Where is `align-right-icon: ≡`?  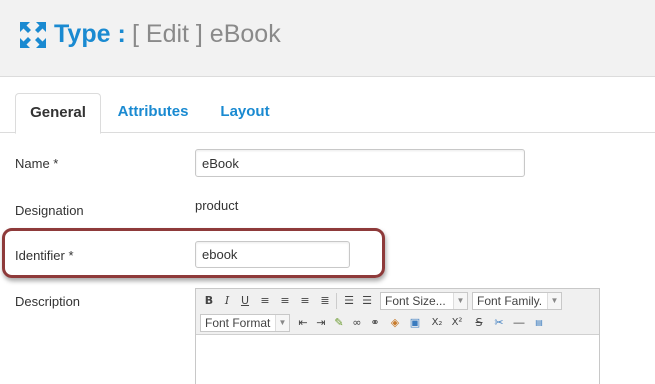
align-right-icon: ≡ is located at coordinates (305, 301).